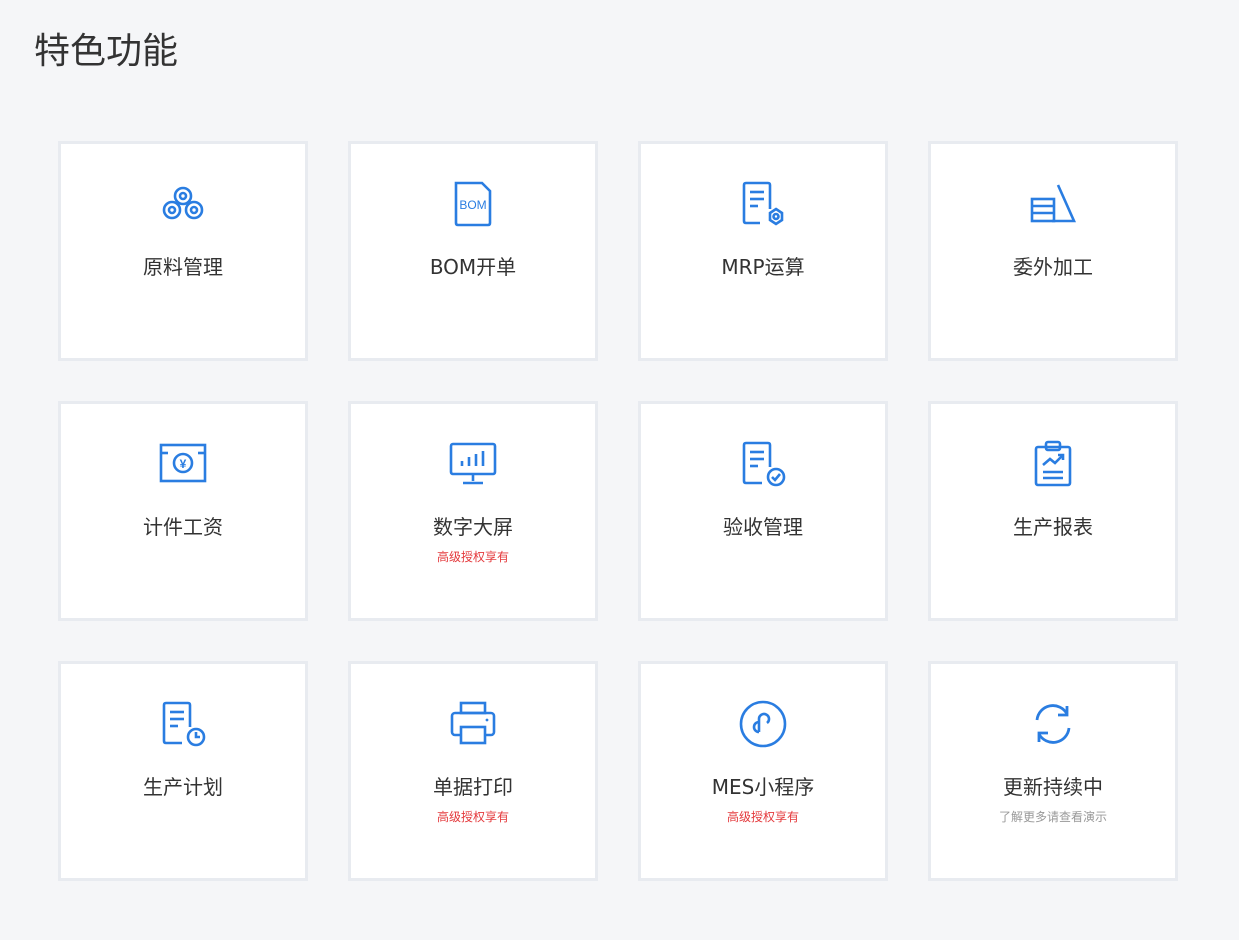 The width and height of the screenshot is (1239, 940). Describe the element at coordinates (763, 251) in the screenshot. I see `feature-card-mrp: MRP运算` at that location.